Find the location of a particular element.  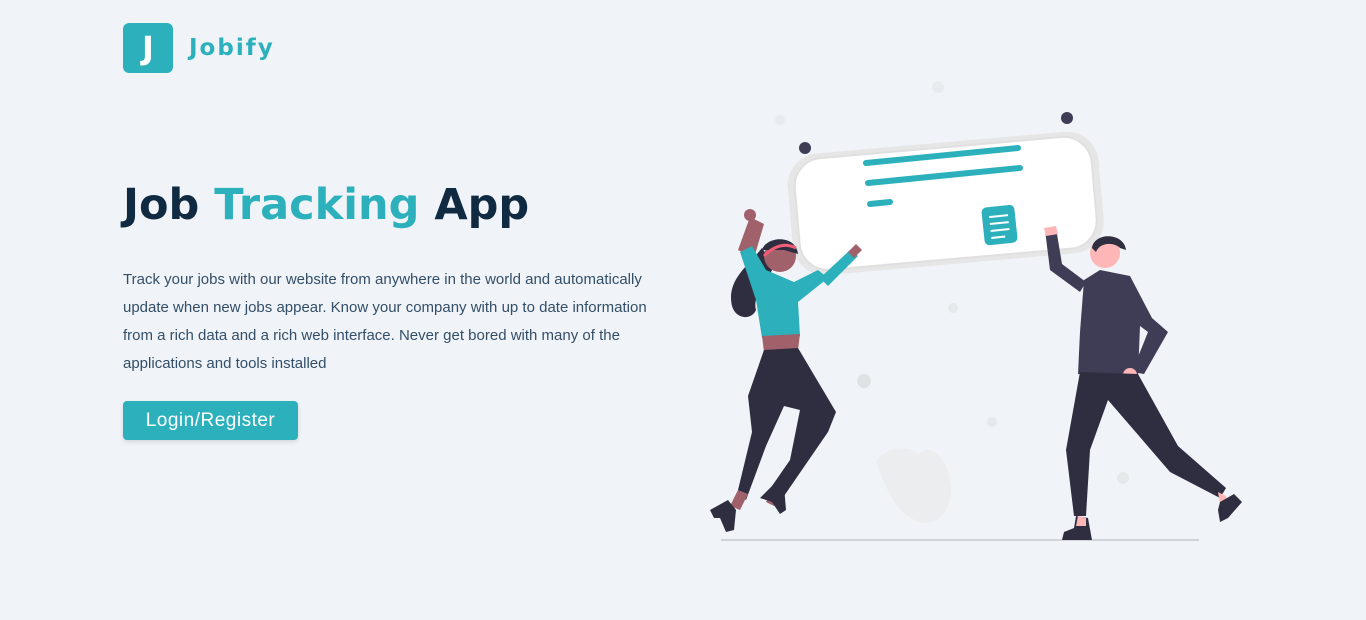

title-part-2: App is located at coordinates (474, 205).